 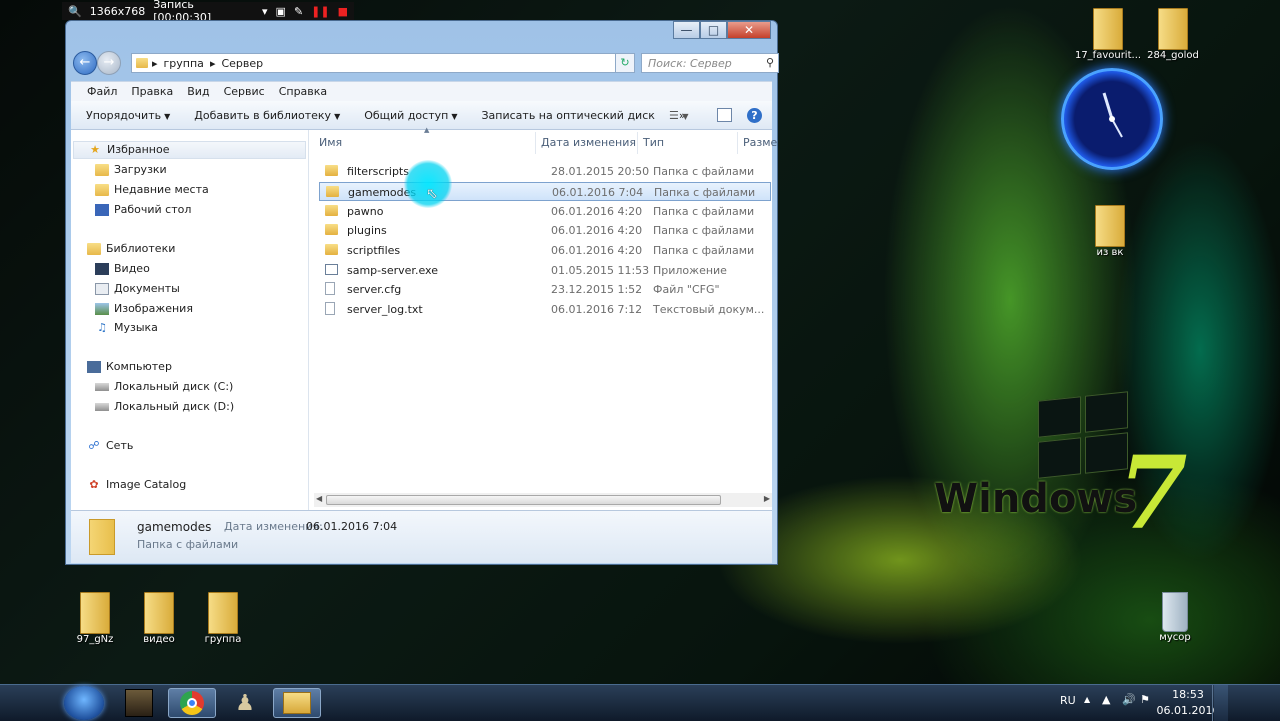 What do you see at coordinates (767, 498) in the screenshot?
I see `scroll-right-icon: ▶` at bounding box center [767, 498].